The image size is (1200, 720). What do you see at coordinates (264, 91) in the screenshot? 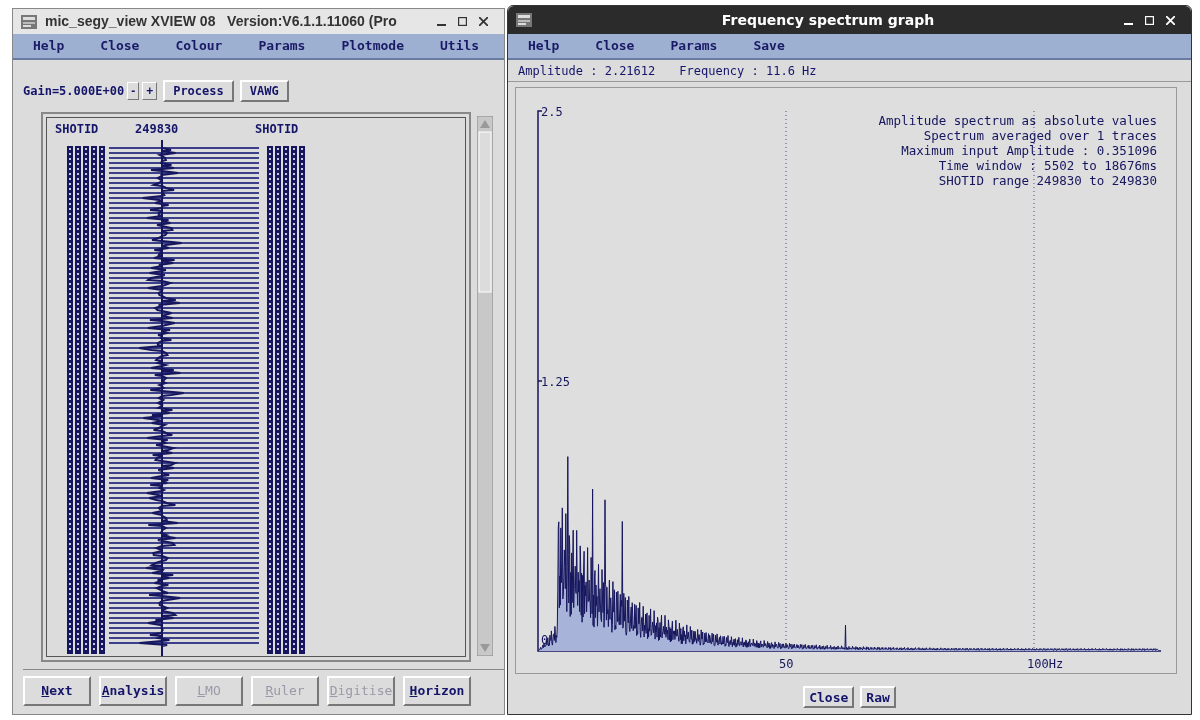
I see `tool-button: VAWG` at bounding box center [264, 91].